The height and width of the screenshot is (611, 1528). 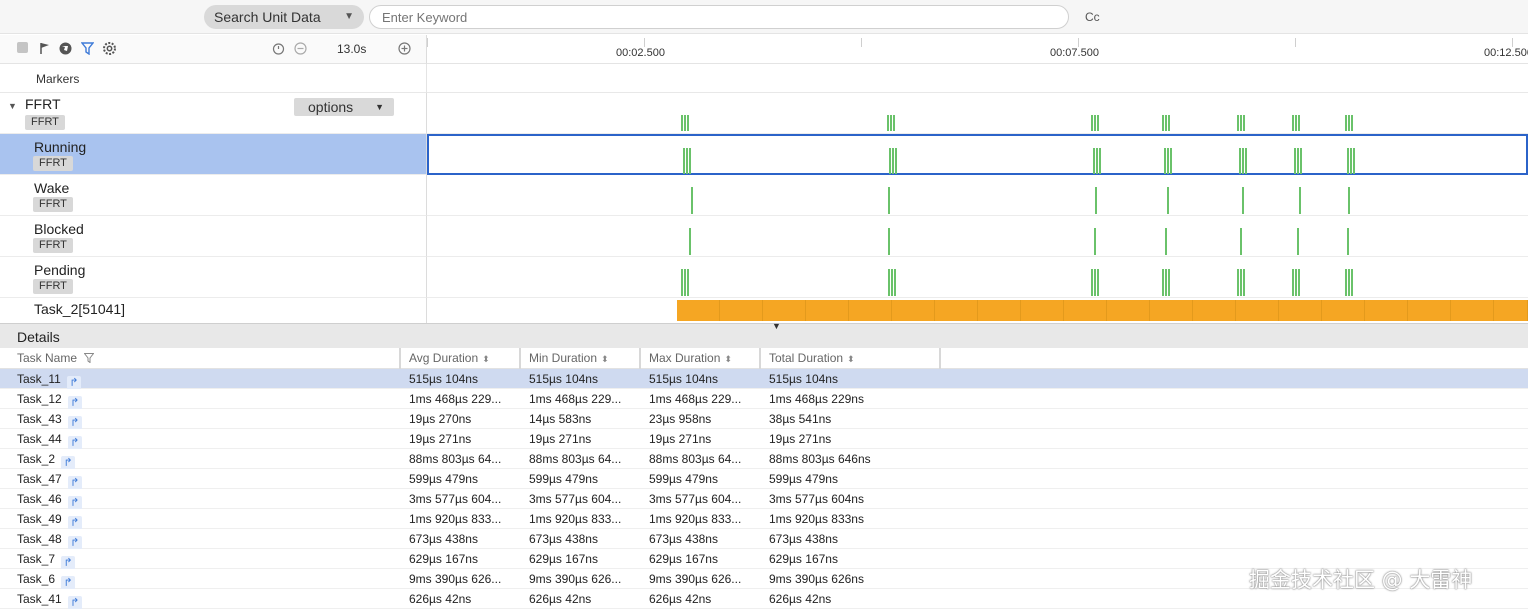 I want to click on track-running: Running FFRT, so click(x=213, y=154).